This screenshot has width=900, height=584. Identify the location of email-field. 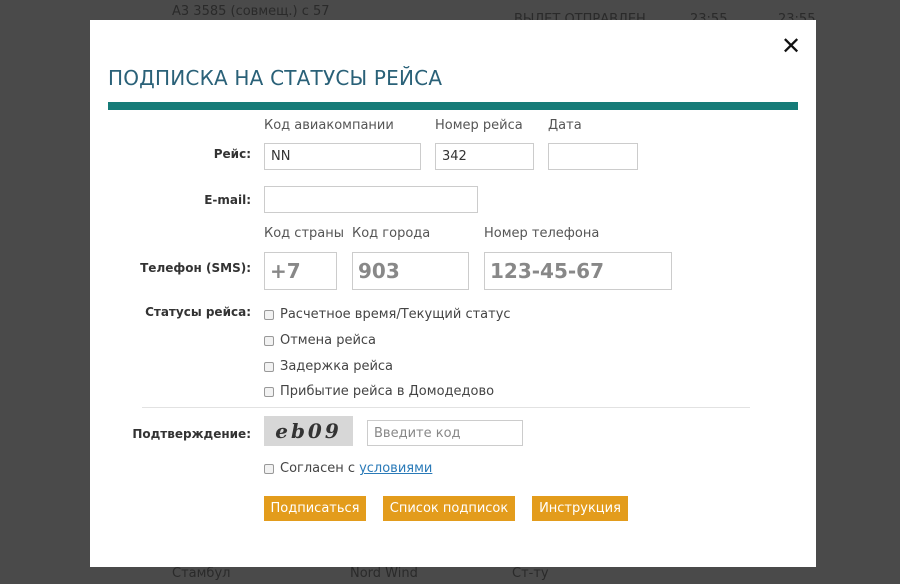
(371, 199).